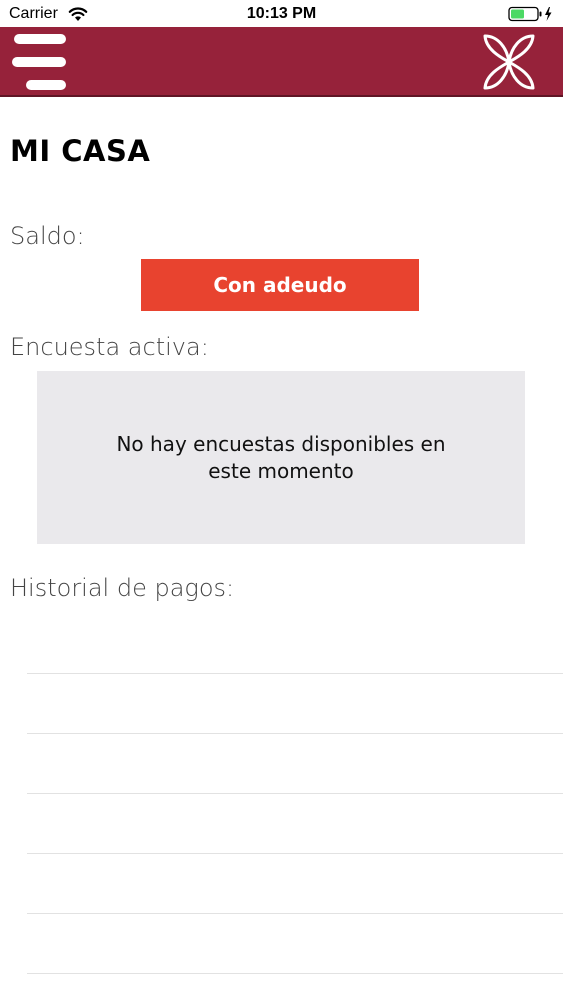 The height and width of the screenshot is (1000, 563). What do you see at coordinates (109, 347) in the screenshot?
I see `active-survey-label: Encuesta activa:` at bounding box center [109, 347].